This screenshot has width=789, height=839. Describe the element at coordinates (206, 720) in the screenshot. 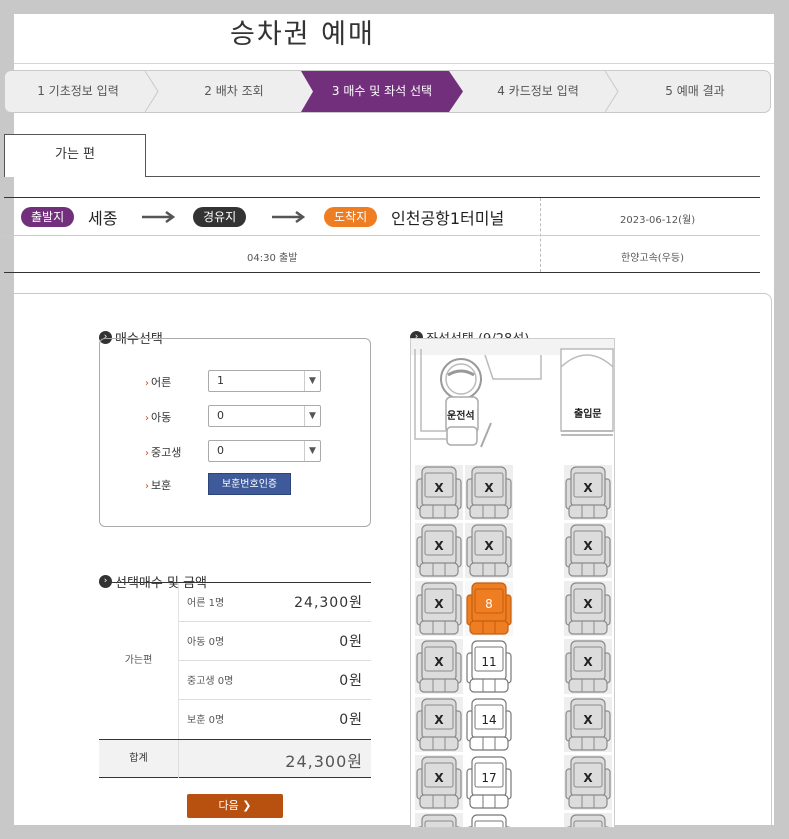

I see `price-row-label: 보훈 0명` at that location.